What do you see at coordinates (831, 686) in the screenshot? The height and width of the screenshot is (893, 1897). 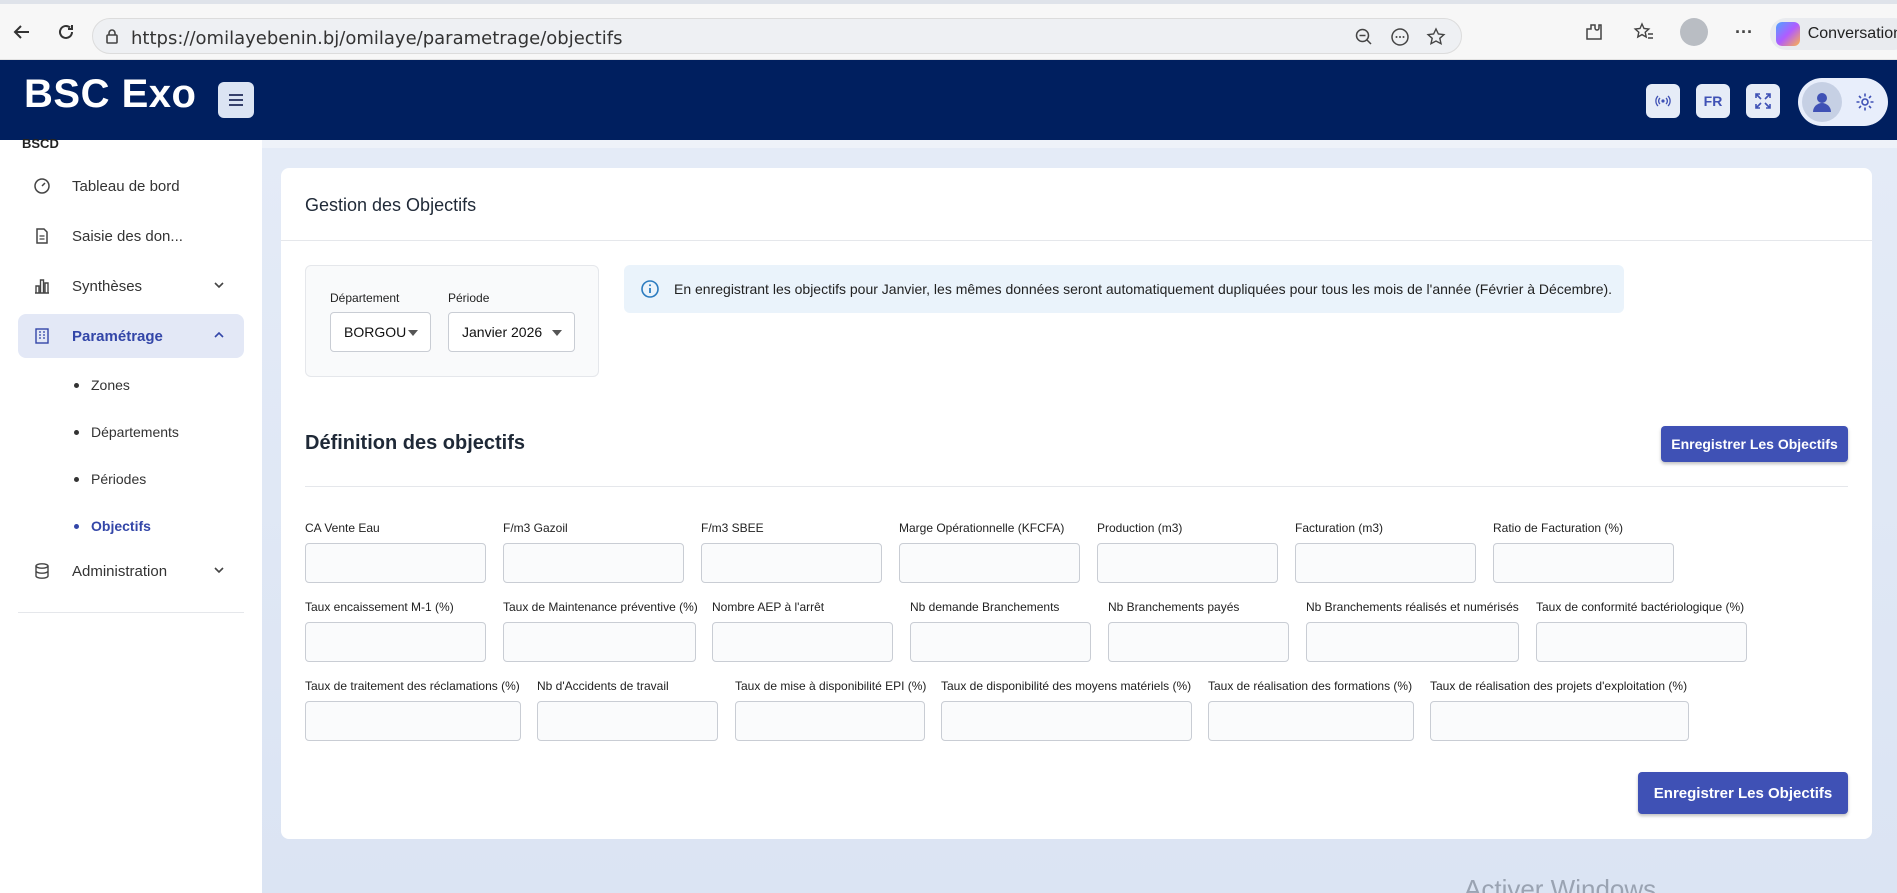 I see `field-label: Taux de mise à disponibilité EPI (%)` at bounding box center [831, 686].